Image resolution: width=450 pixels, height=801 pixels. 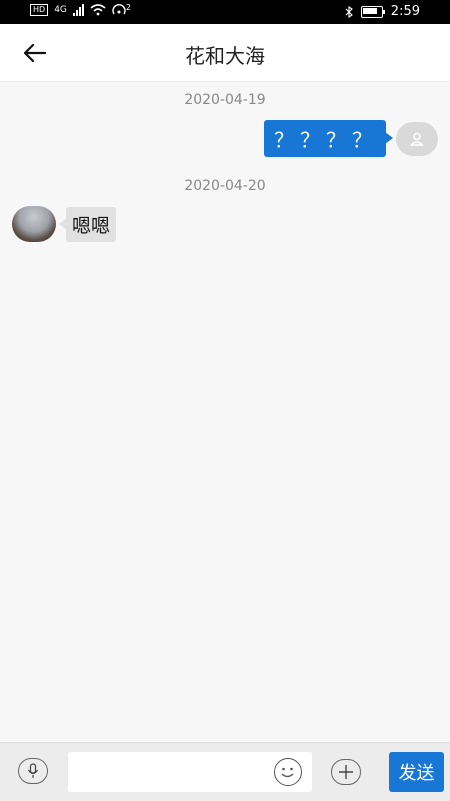 What do you see at coordinates (173, 772) in the screenshot?
I see `message-input` at bounding box center [173, 772].